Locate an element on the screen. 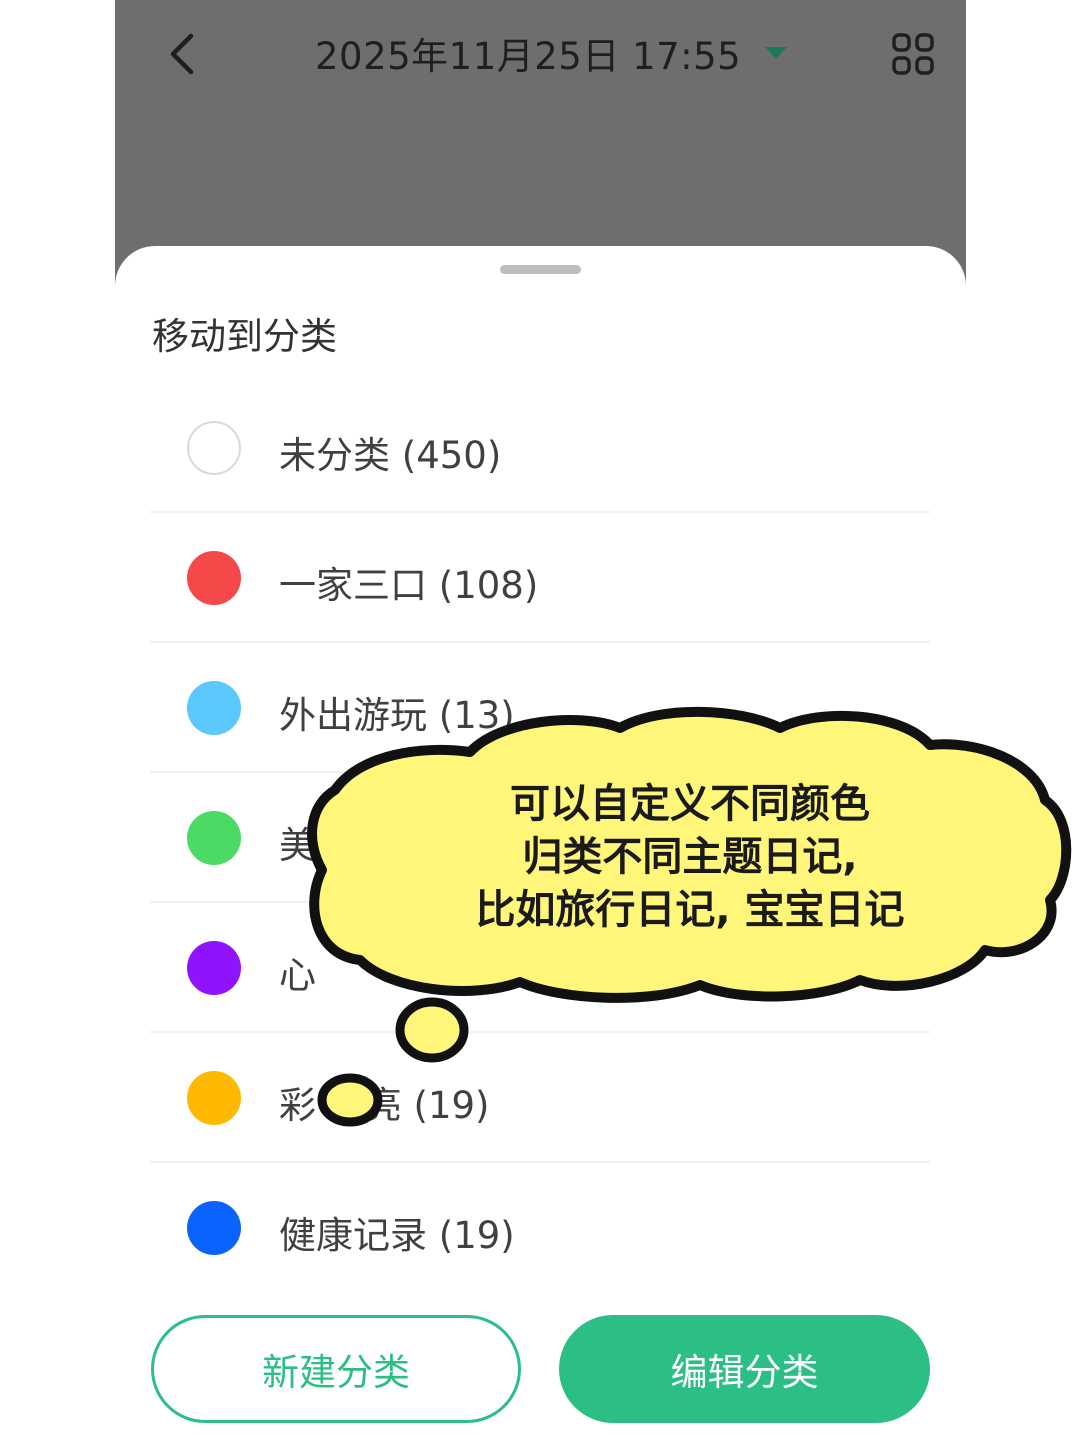 The width and height of the screenshot is (1080, 1440). category-label: 一家三口 (108) is located at coordinates (409, 585).